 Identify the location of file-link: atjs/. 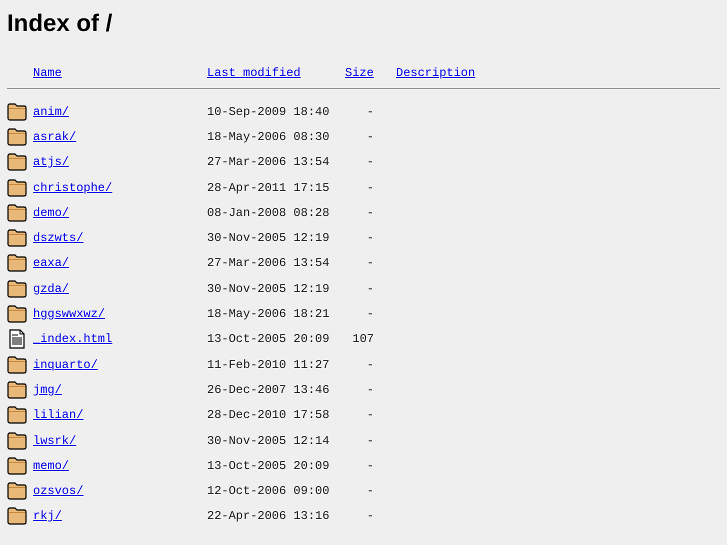
(51, 162).